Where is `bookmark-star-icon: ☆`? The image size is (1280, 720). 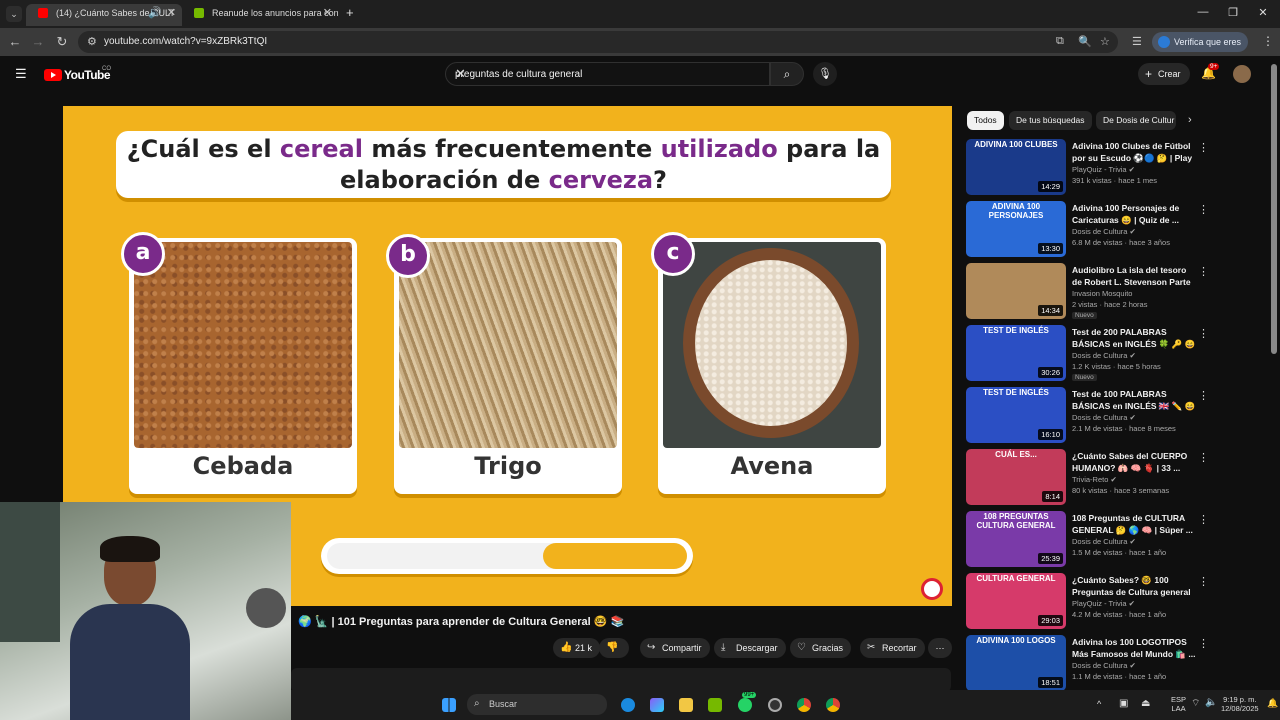 bookmark-star-icon: ☆ is located at coordinates (1105, 41).